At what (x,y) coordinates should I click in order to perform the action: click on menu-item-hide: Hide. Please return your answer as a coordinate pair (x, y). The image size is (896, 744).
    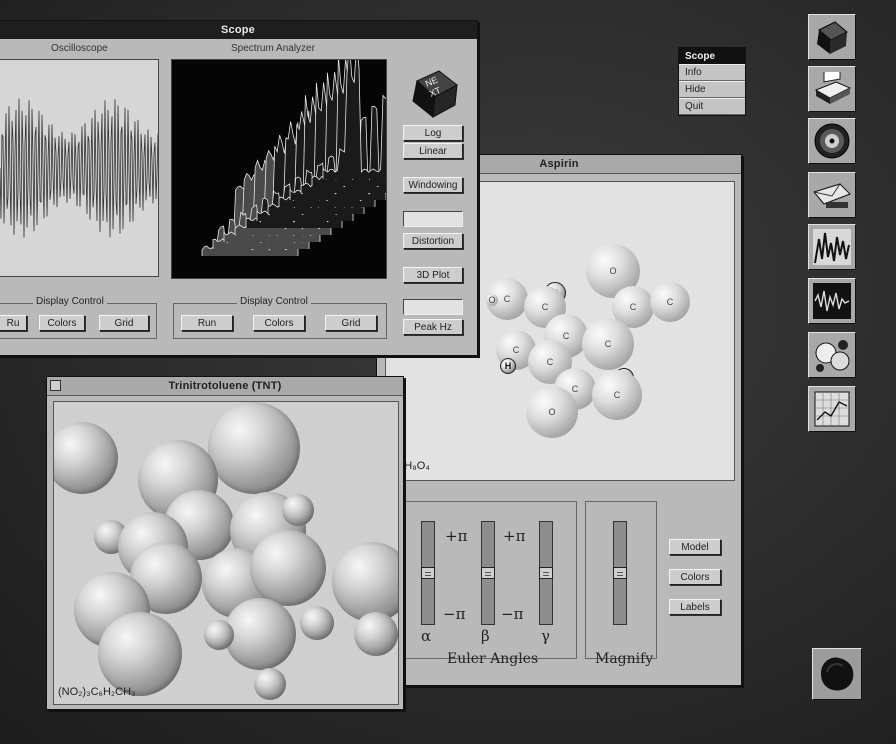
    Looking at the image, I should click on (712, 89).